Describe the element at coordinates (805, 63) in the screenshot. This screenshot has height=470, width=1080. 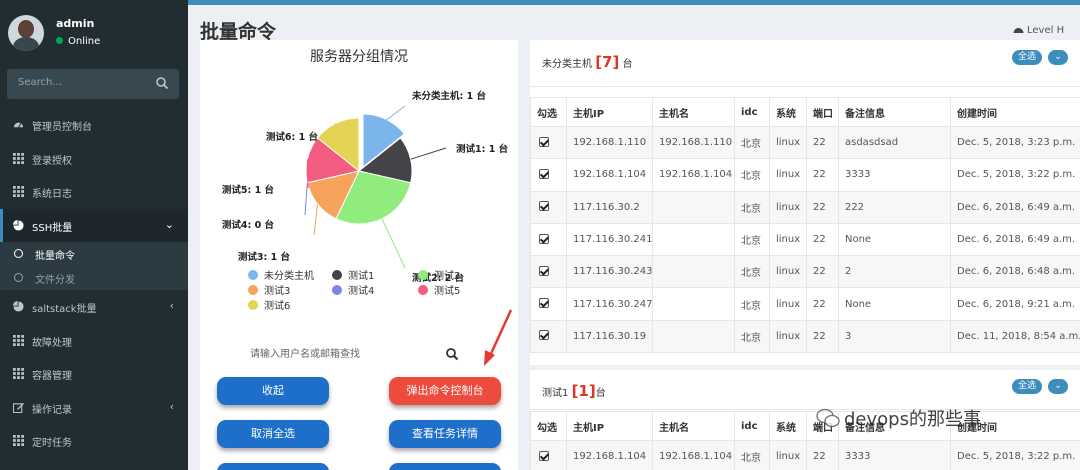
I see `group-header: 未分类主机 [7] 台 全选 ⌄` at that location.